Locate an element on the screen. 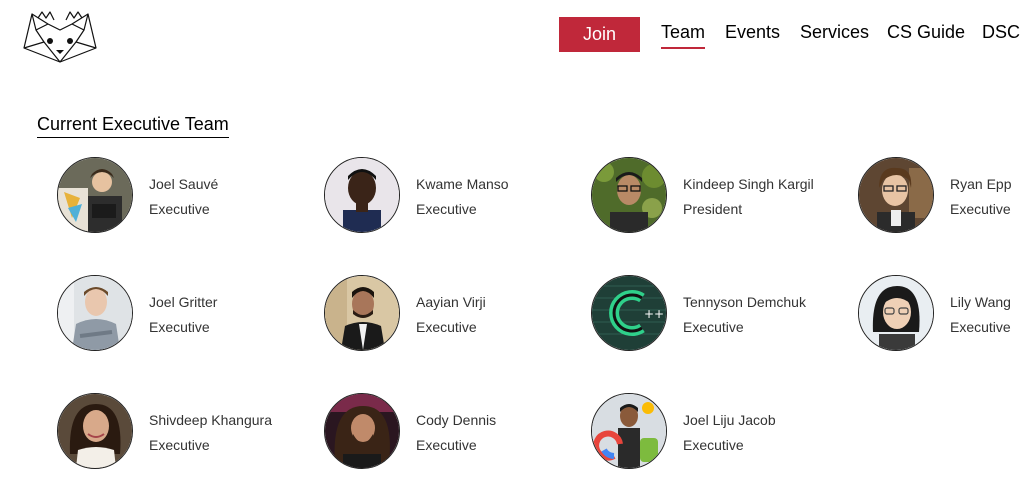 The height and width of the screenshot is (488, 1036). team-member-card: Shivdeep Khangura Executive is located at coordinates (187, 433).